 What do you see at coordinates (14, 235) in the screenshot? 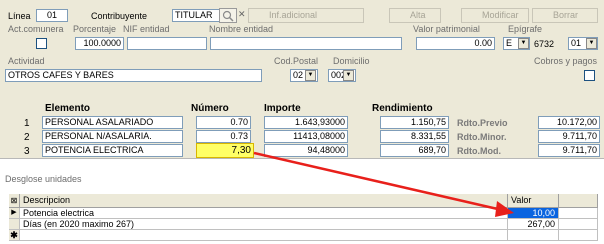
I see `new-row-icon: ✱` at bounding box center [14, 235].